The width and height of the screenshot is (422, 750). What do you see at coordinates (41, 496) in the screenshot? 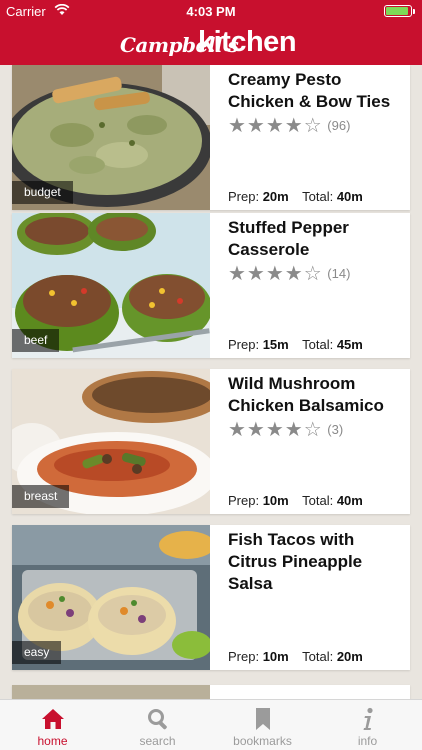
I see `recipe-tag: breast` at bounding box center [41, 496].